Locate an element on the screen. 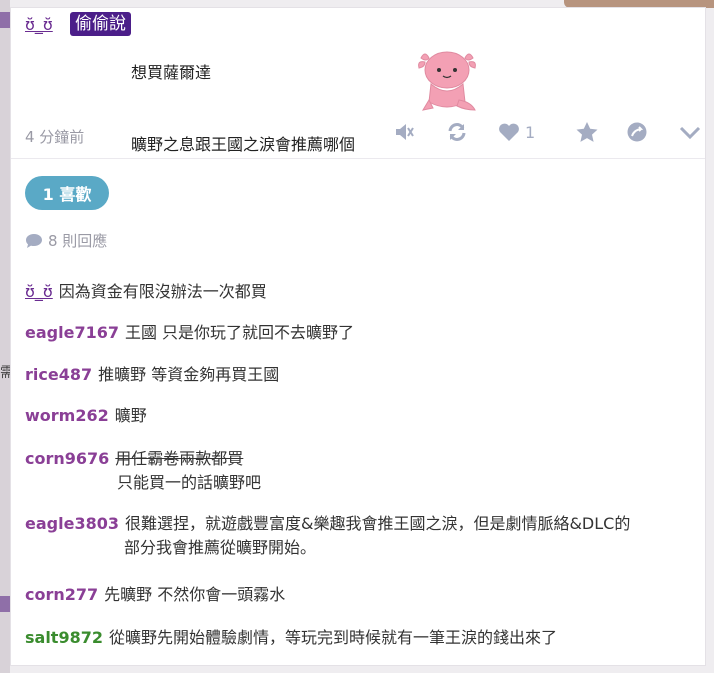 The height and width of the screenshot is (673, 714). post-line: 曠野之息跟王國之淚會推薦哪個 is located at coordinates (243, 144).